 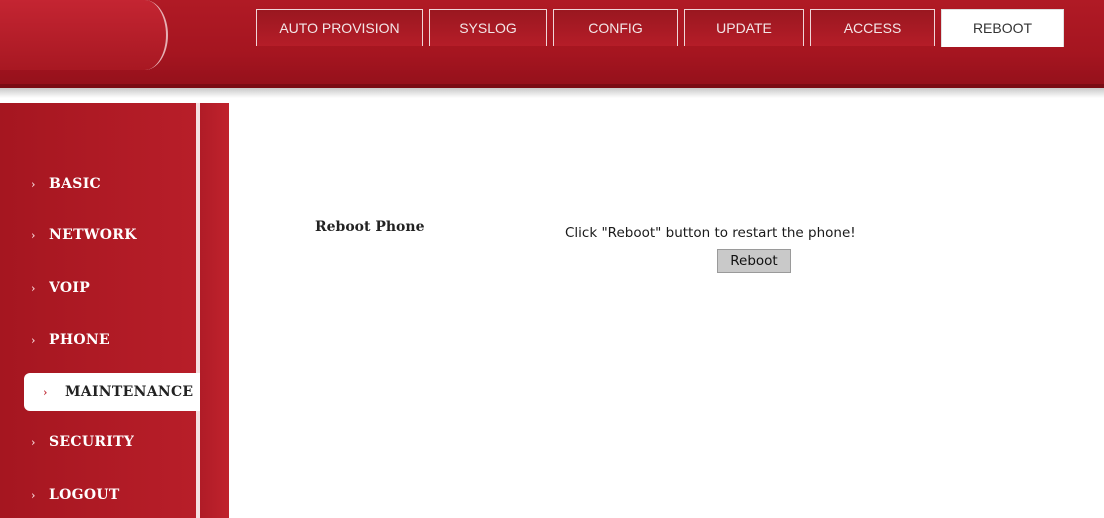 I want to click on sidebar-item-voip: › VOIP, so click(x=98, y=288).